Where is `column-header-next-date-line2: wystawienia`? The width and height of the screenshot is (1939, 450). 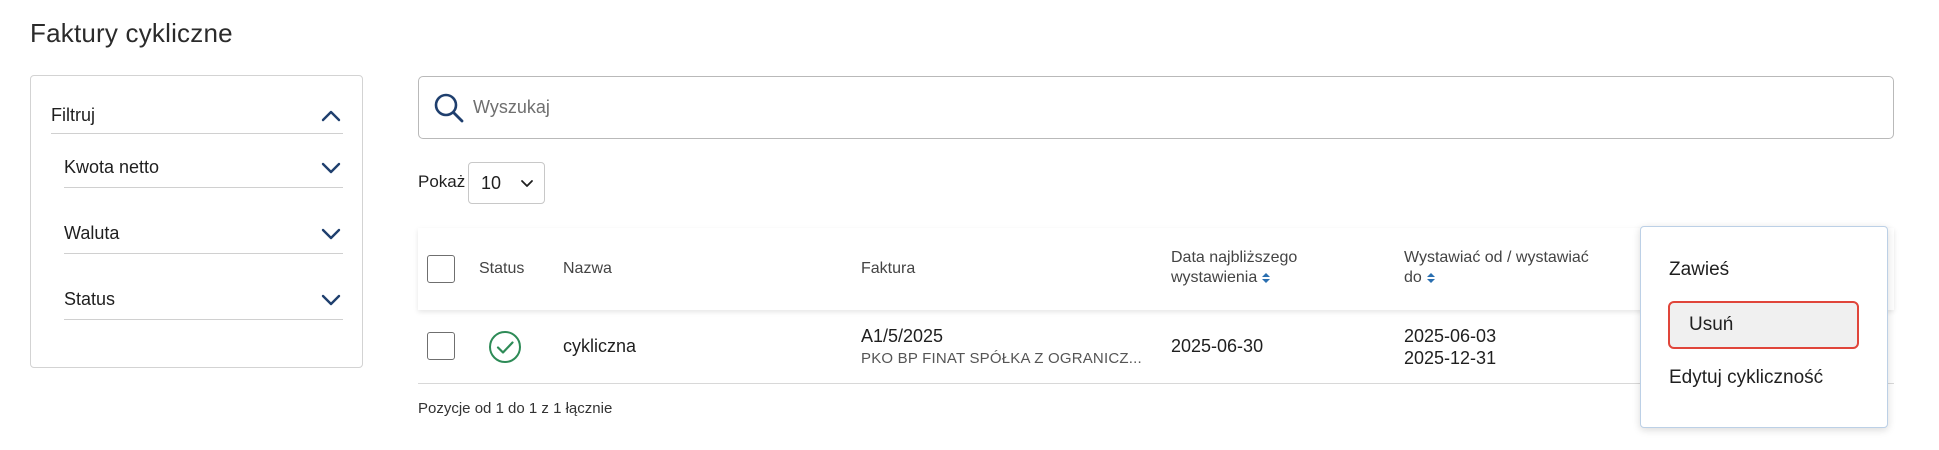
column-header-next-date-line2: wystawienia is located at coordinates (1214, 277).